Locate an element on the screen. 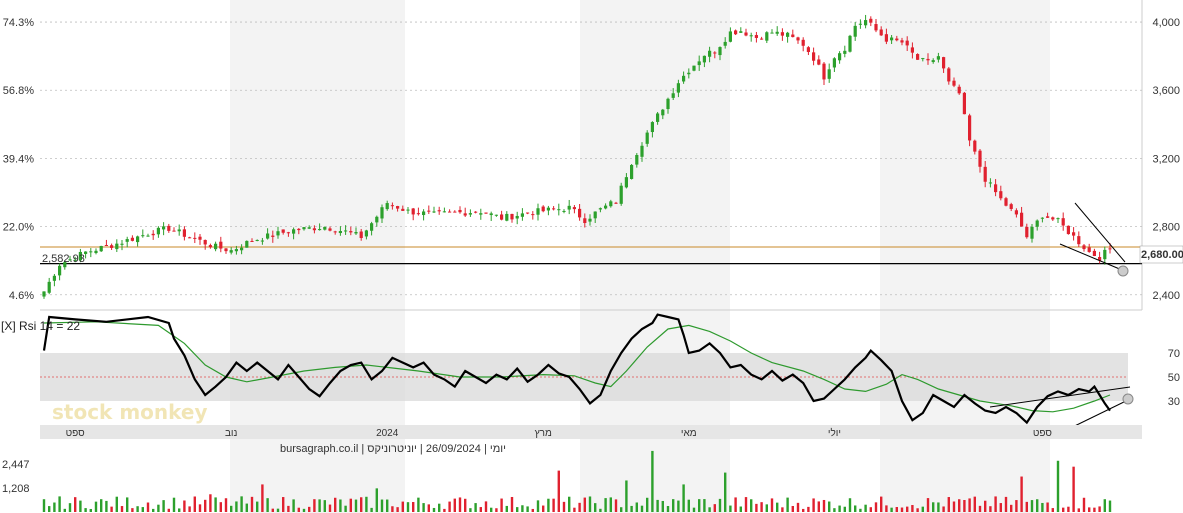  rsi-close-button: [X] is located at coordinates (8, 326).